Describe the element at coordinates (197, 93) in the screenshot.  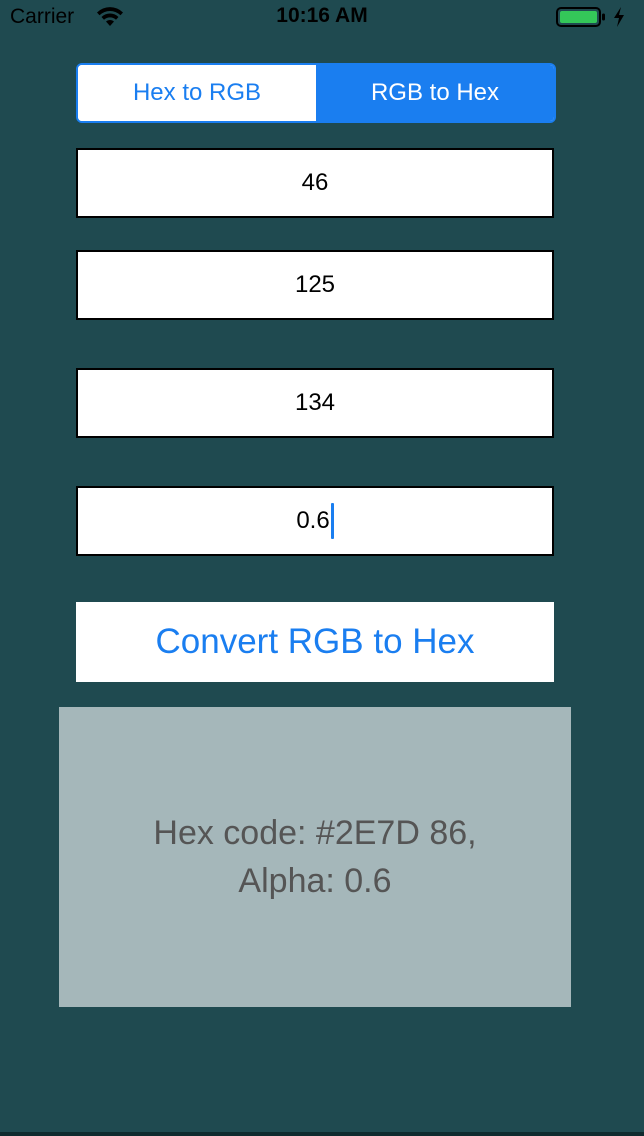
I see `segment-hex-to-rgb: Hex to RGB` at that location.